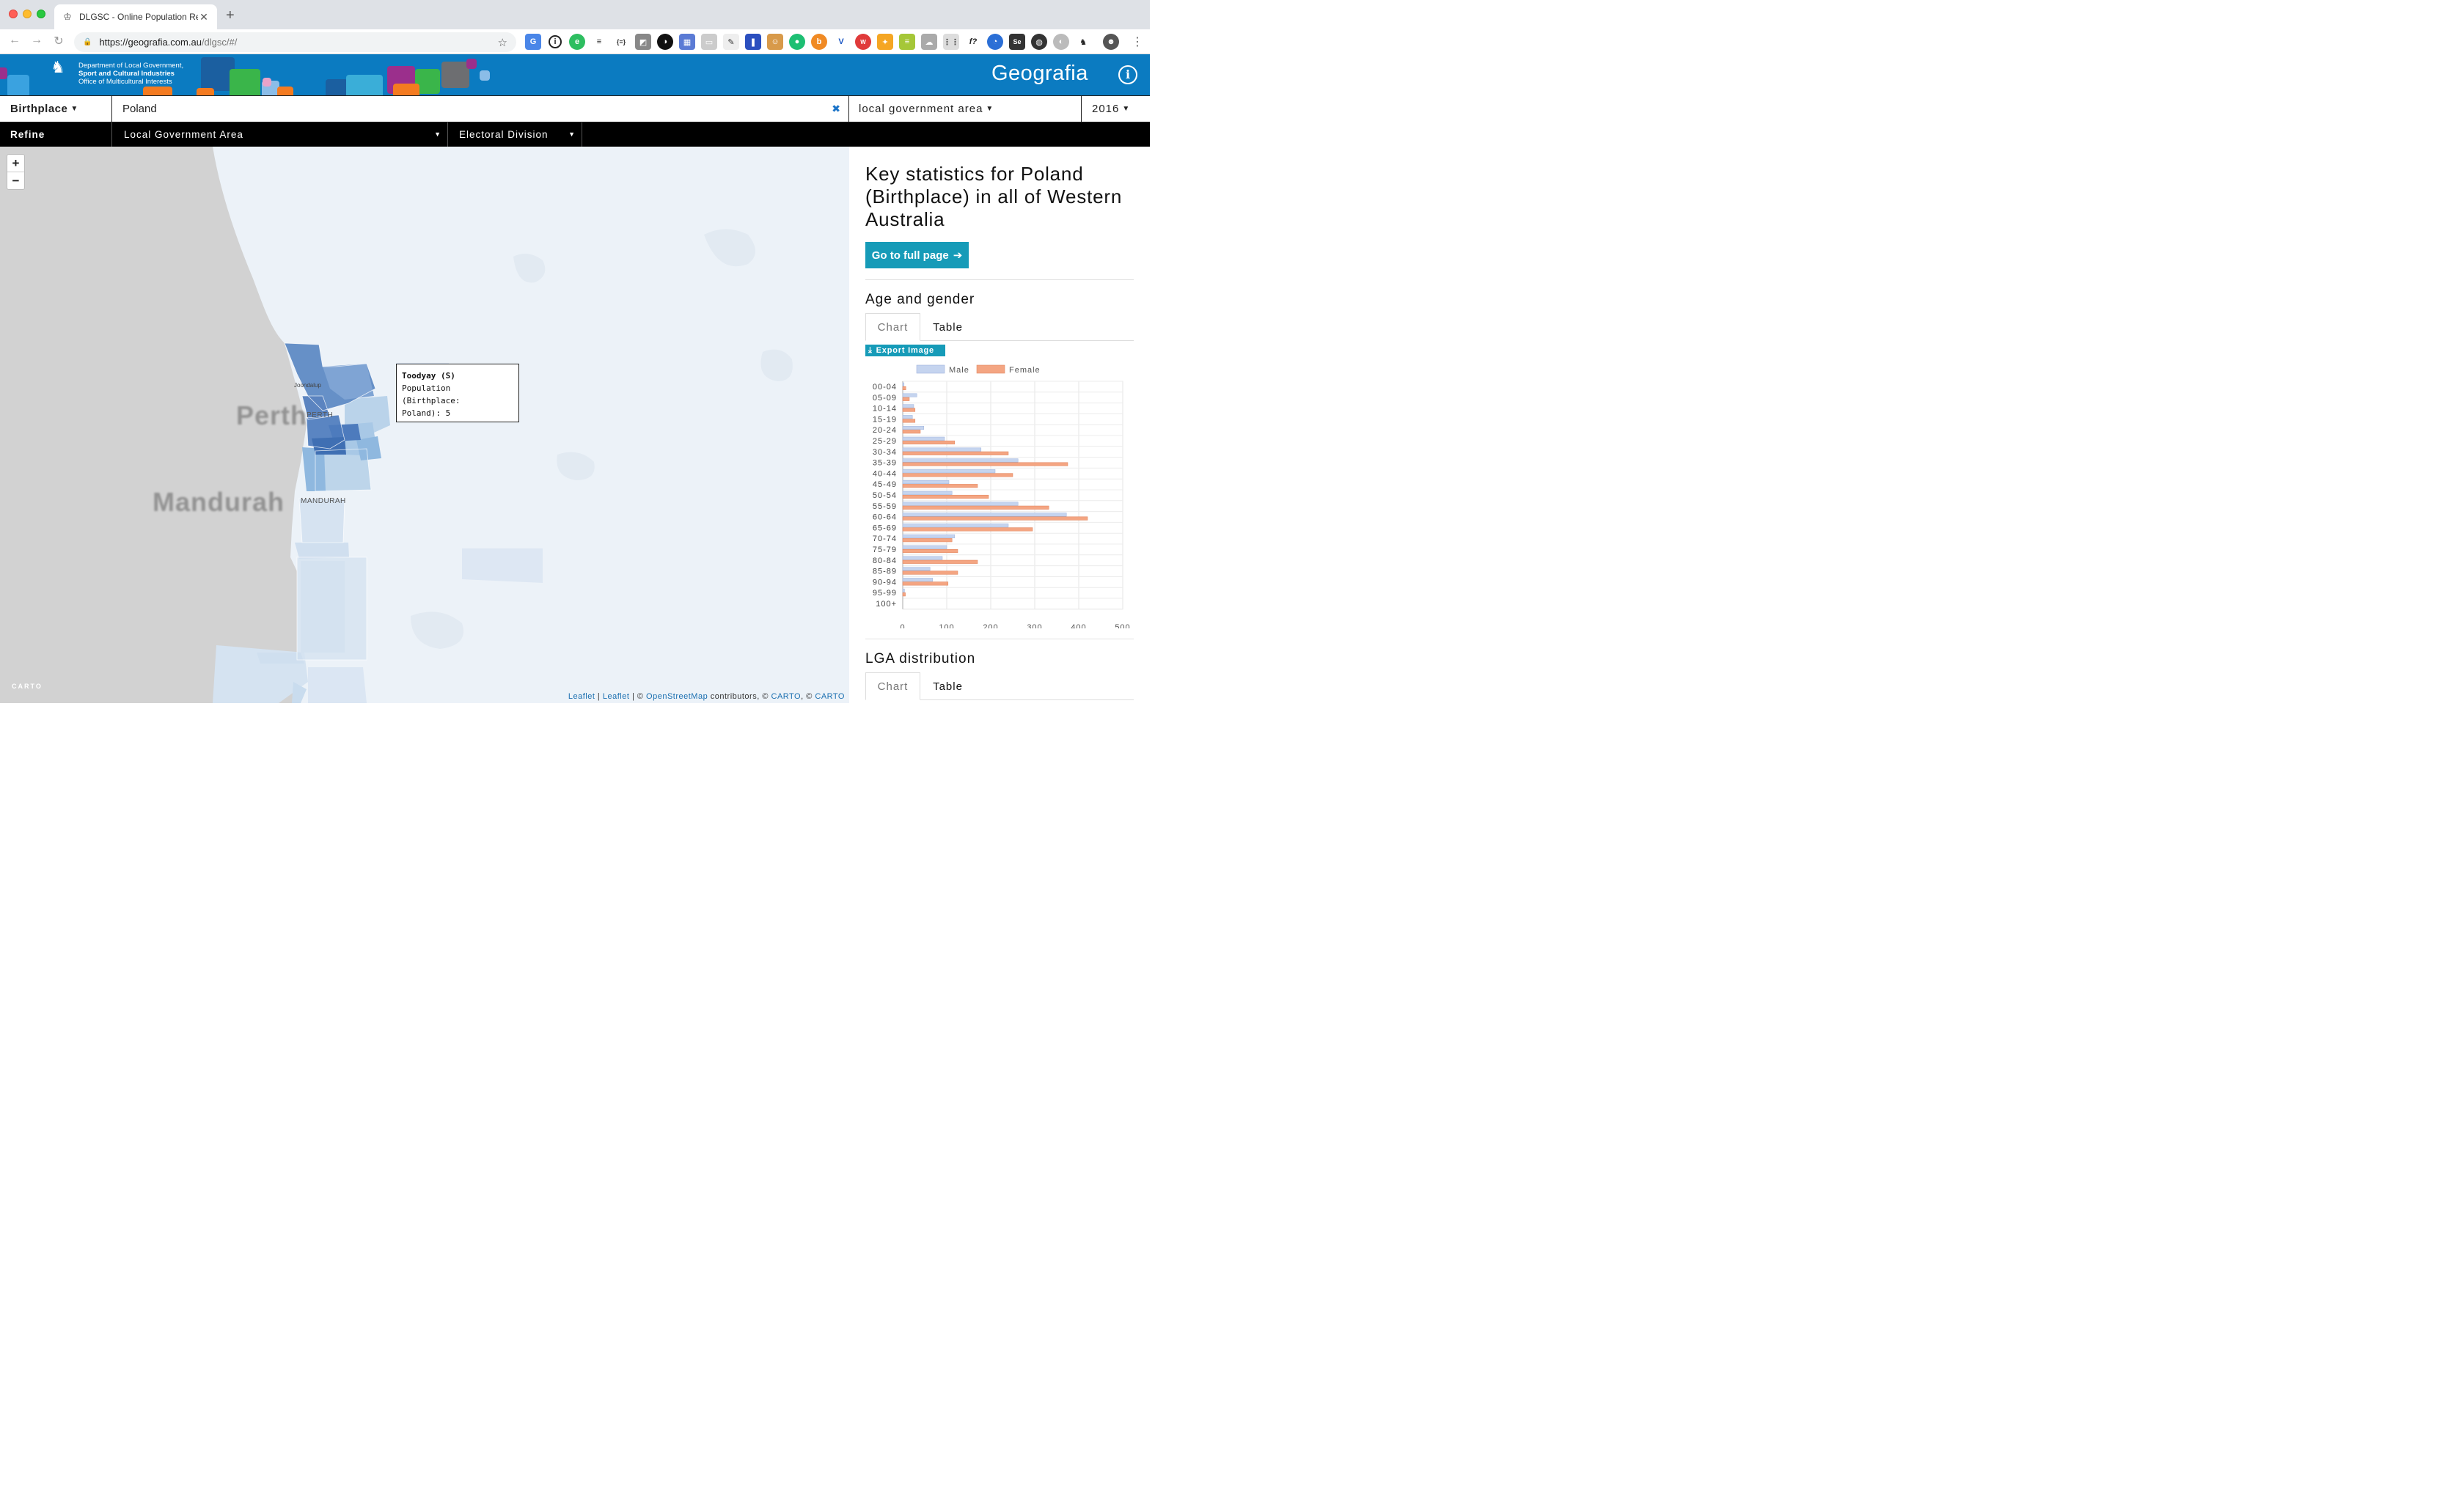  I want to click on forward-arrow-icon: →, so click(36, 40).